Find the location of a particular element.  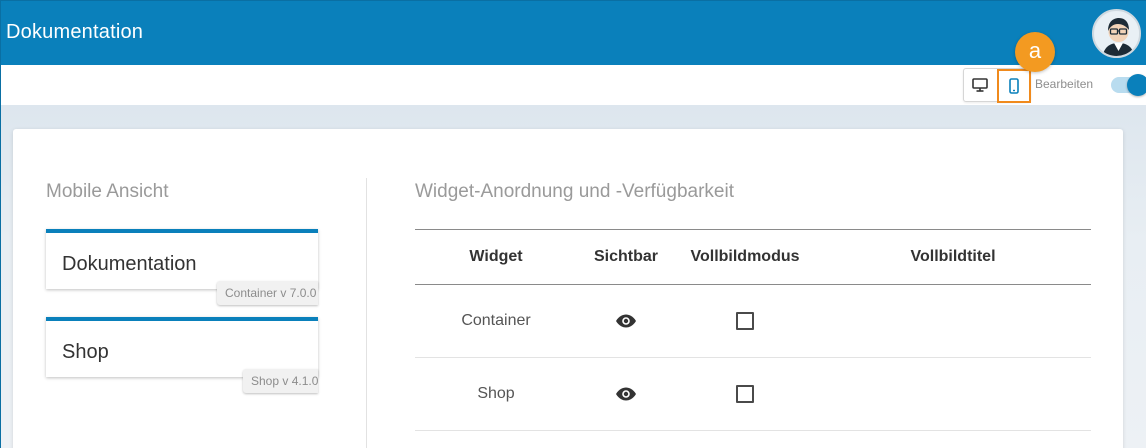

mobile-view-title: Mobile Ansicht is located at coordinates (107, 191).